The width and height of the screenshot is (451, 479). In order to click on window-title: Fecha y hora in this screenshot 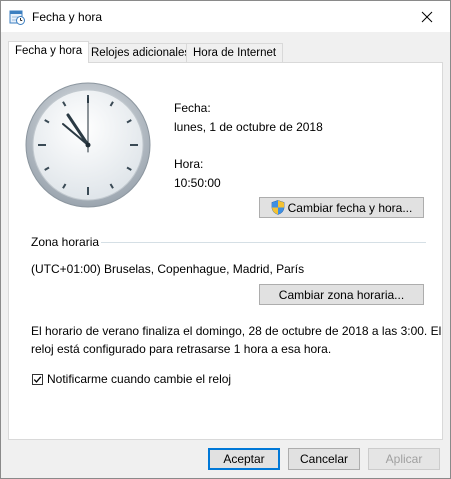, I will do `click(67, 17)`.